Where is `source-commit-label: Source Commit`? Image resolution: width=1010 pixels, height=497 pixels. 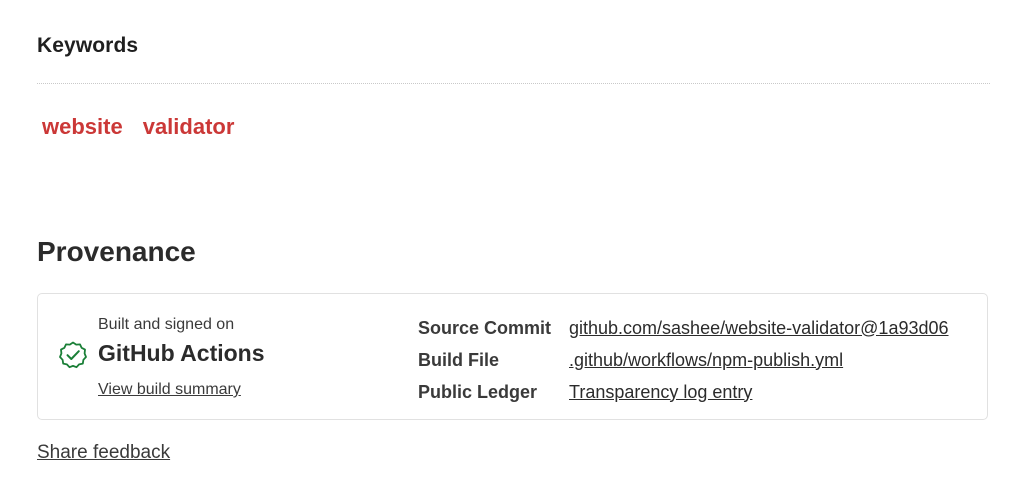
source-commit-label: Source Commit is located at coordinates (485, 327).